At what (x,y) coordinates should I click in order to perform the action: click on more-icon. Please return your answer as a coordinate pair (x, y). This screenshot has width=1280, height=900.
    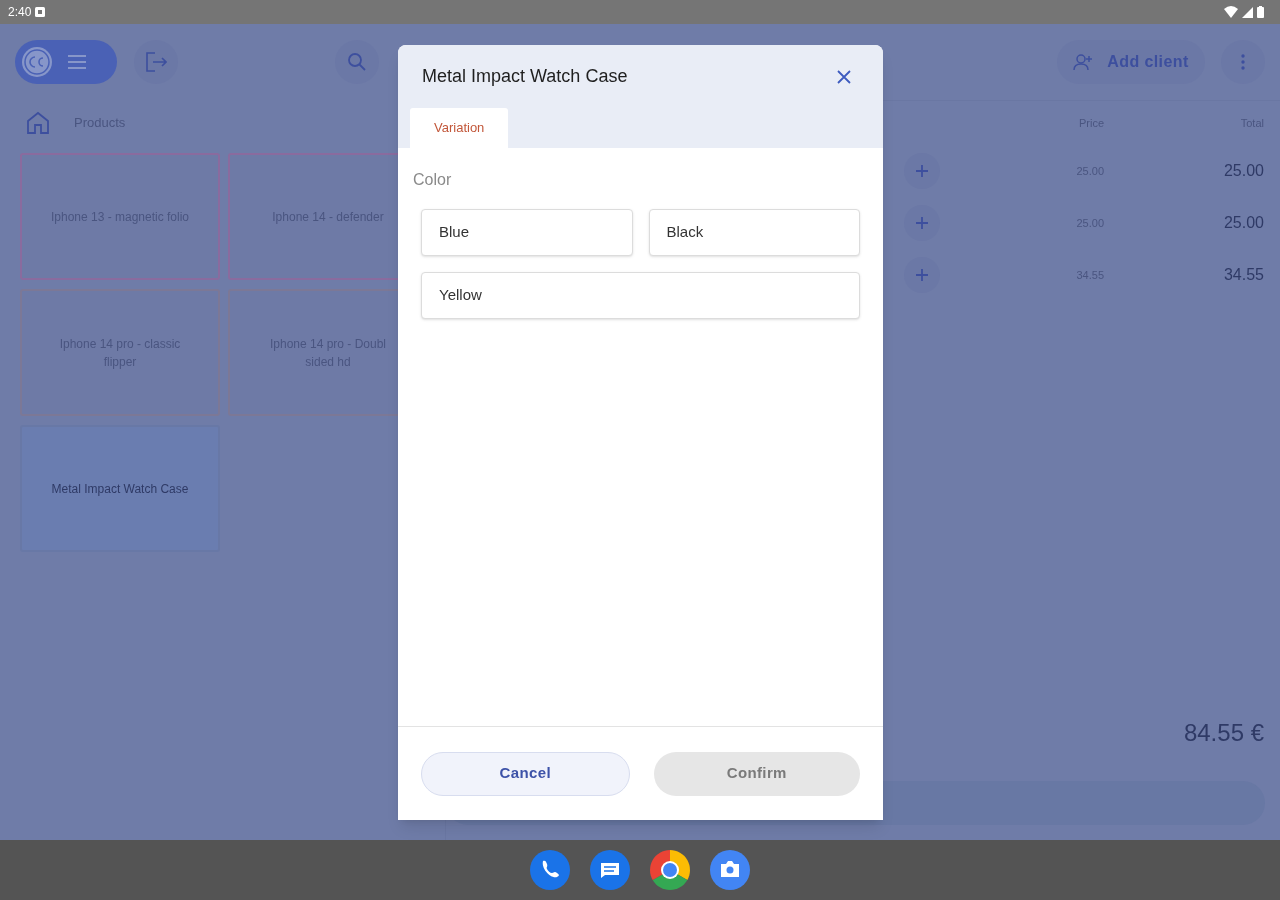
    Looking at the image, I should click on (1243, 62).